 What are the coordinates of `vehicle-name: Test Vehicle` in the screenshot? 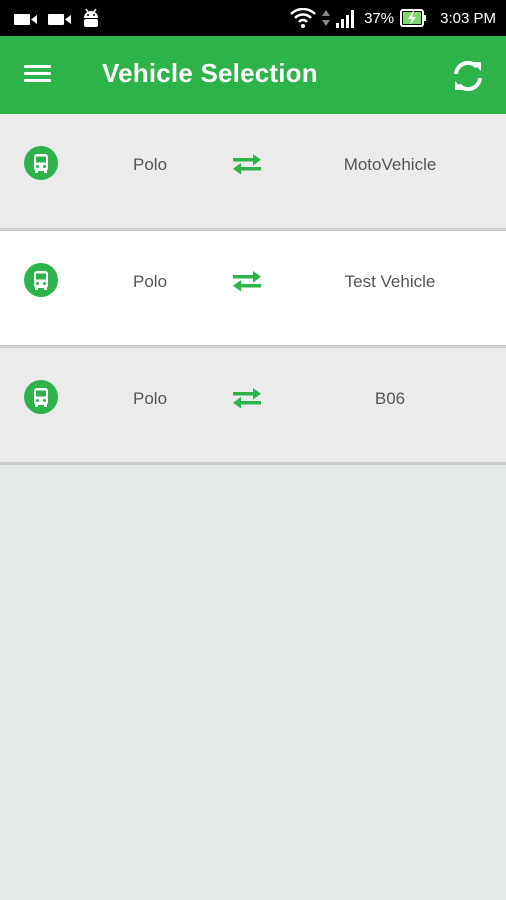 It's located at (390, 281).